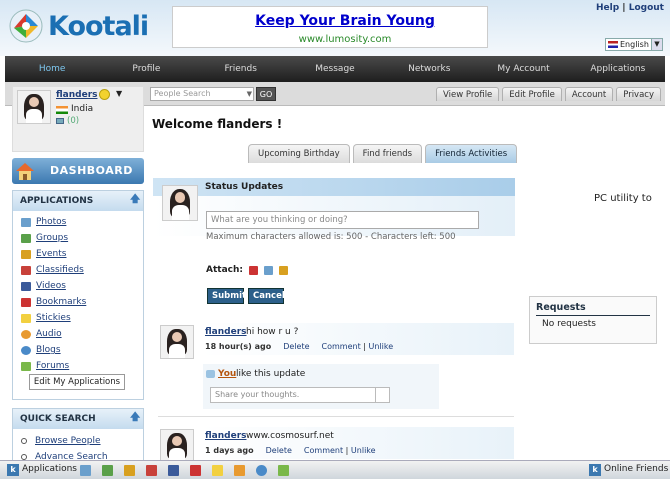  Describe the element at coordinates (241, 69) in the screenshot. I see `nav-friends: Friends` at that location.